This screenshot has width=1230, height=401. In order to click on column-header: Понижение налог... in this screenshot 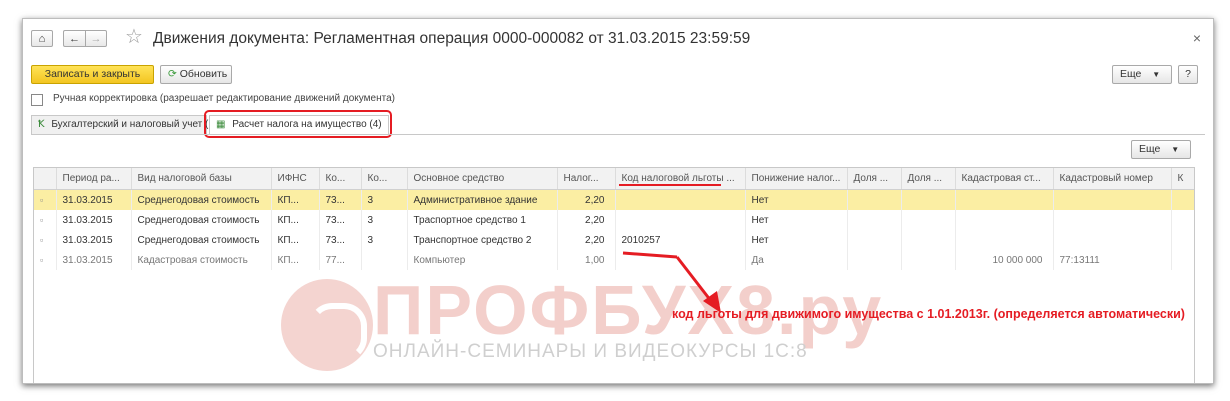, I will do `click(796, 179)`.